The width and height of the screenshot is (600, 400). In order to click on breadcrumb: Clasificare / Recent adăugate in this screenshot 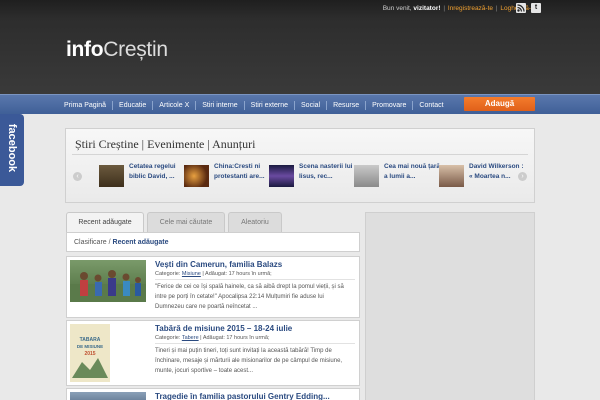, I will do `click(213, 242)`.